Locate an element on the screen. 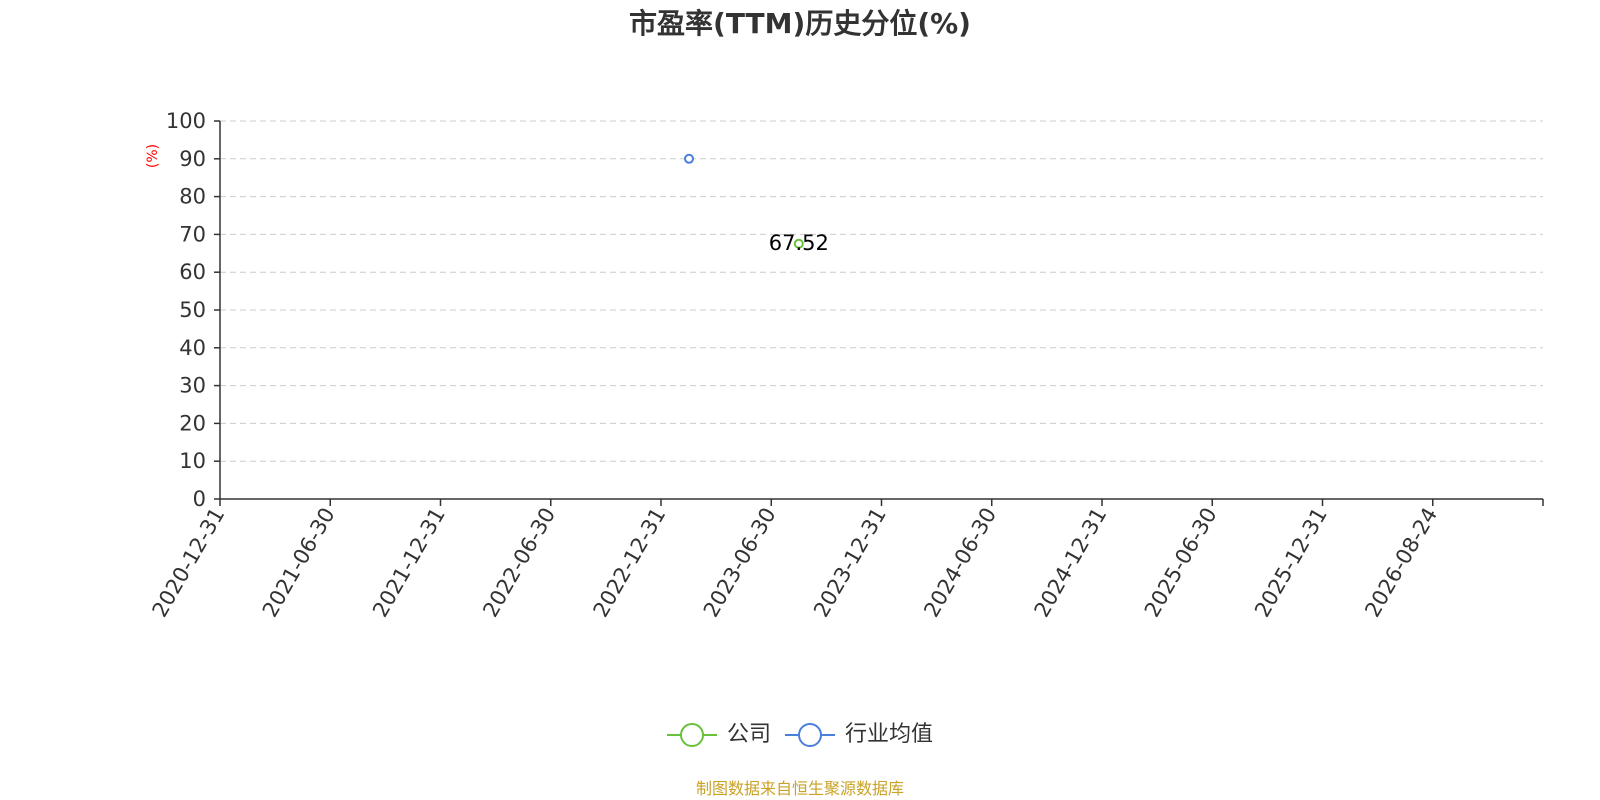  x-tick-label: 2022-06-30 is located at coordinates (519, 563).